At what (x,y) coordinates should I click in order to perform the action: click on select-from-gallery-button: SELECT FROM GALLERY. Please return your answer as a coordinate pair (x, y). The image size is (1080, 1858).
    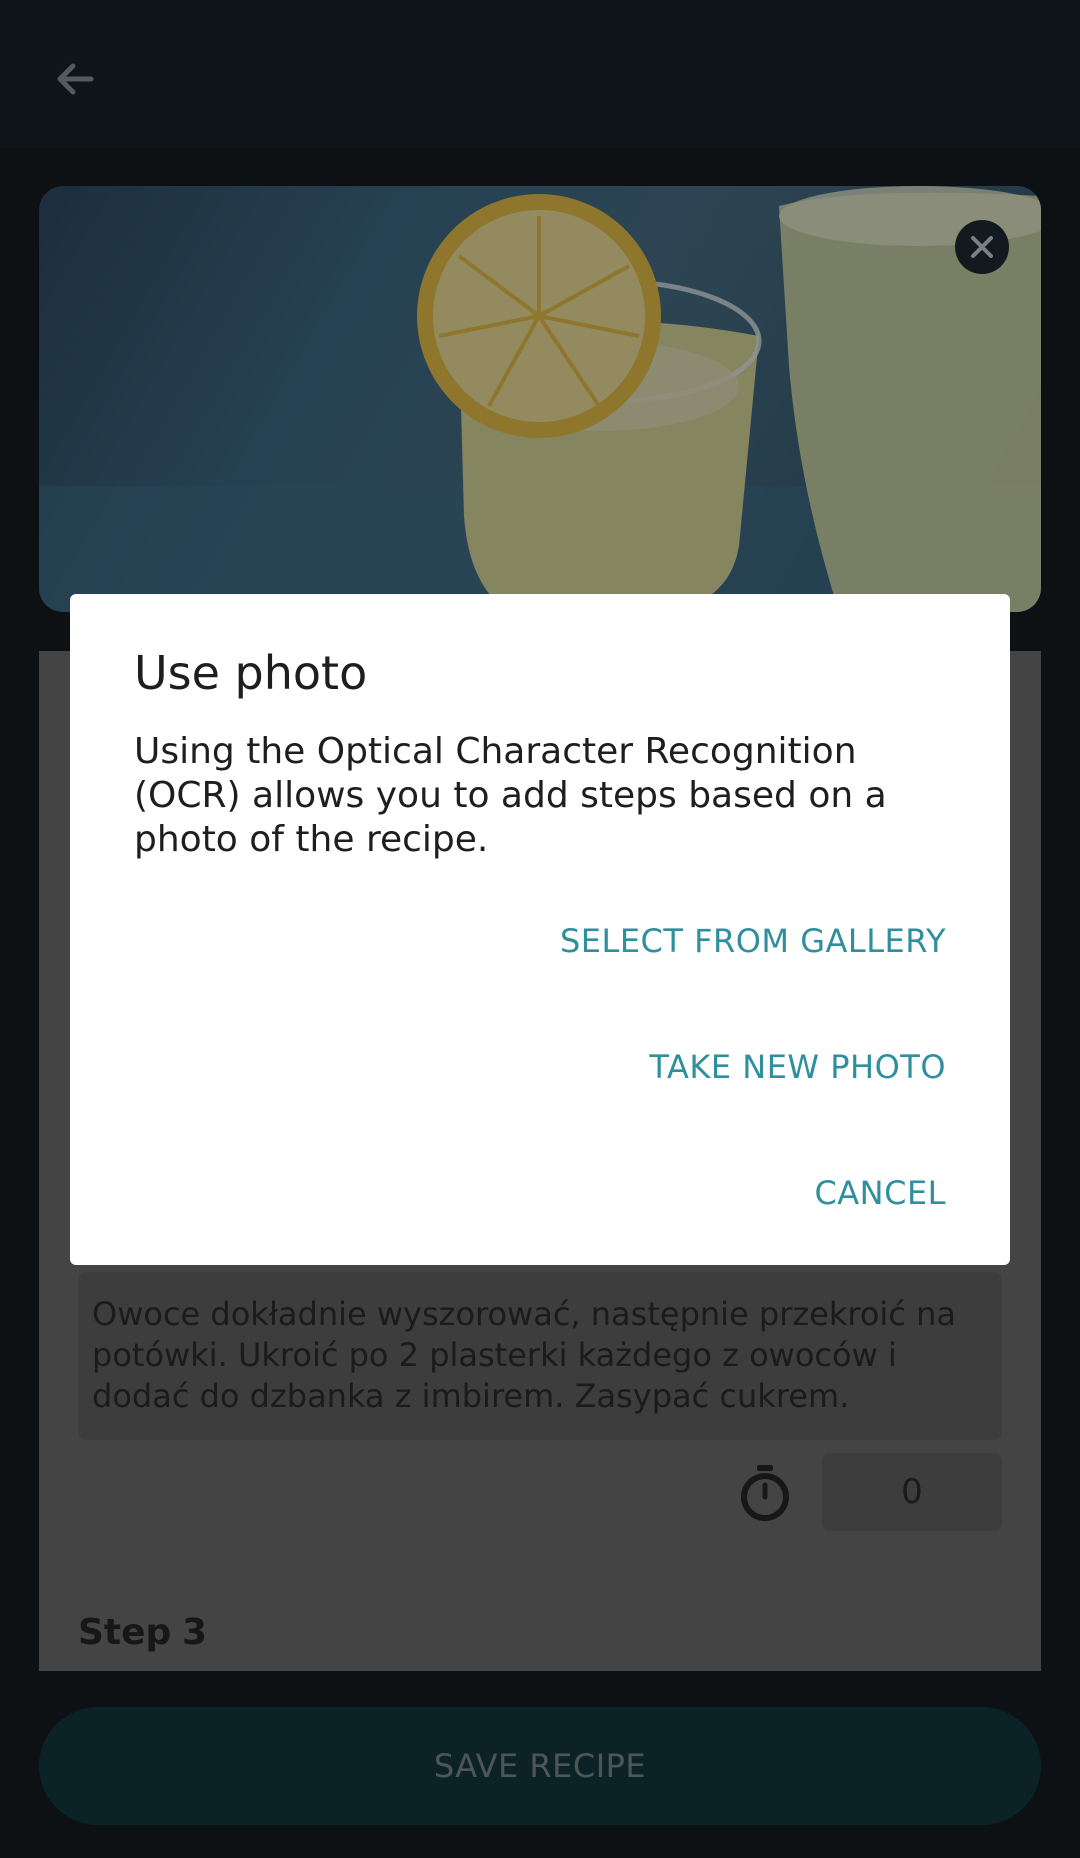
    Looking at the image, I should click on (753, 941).